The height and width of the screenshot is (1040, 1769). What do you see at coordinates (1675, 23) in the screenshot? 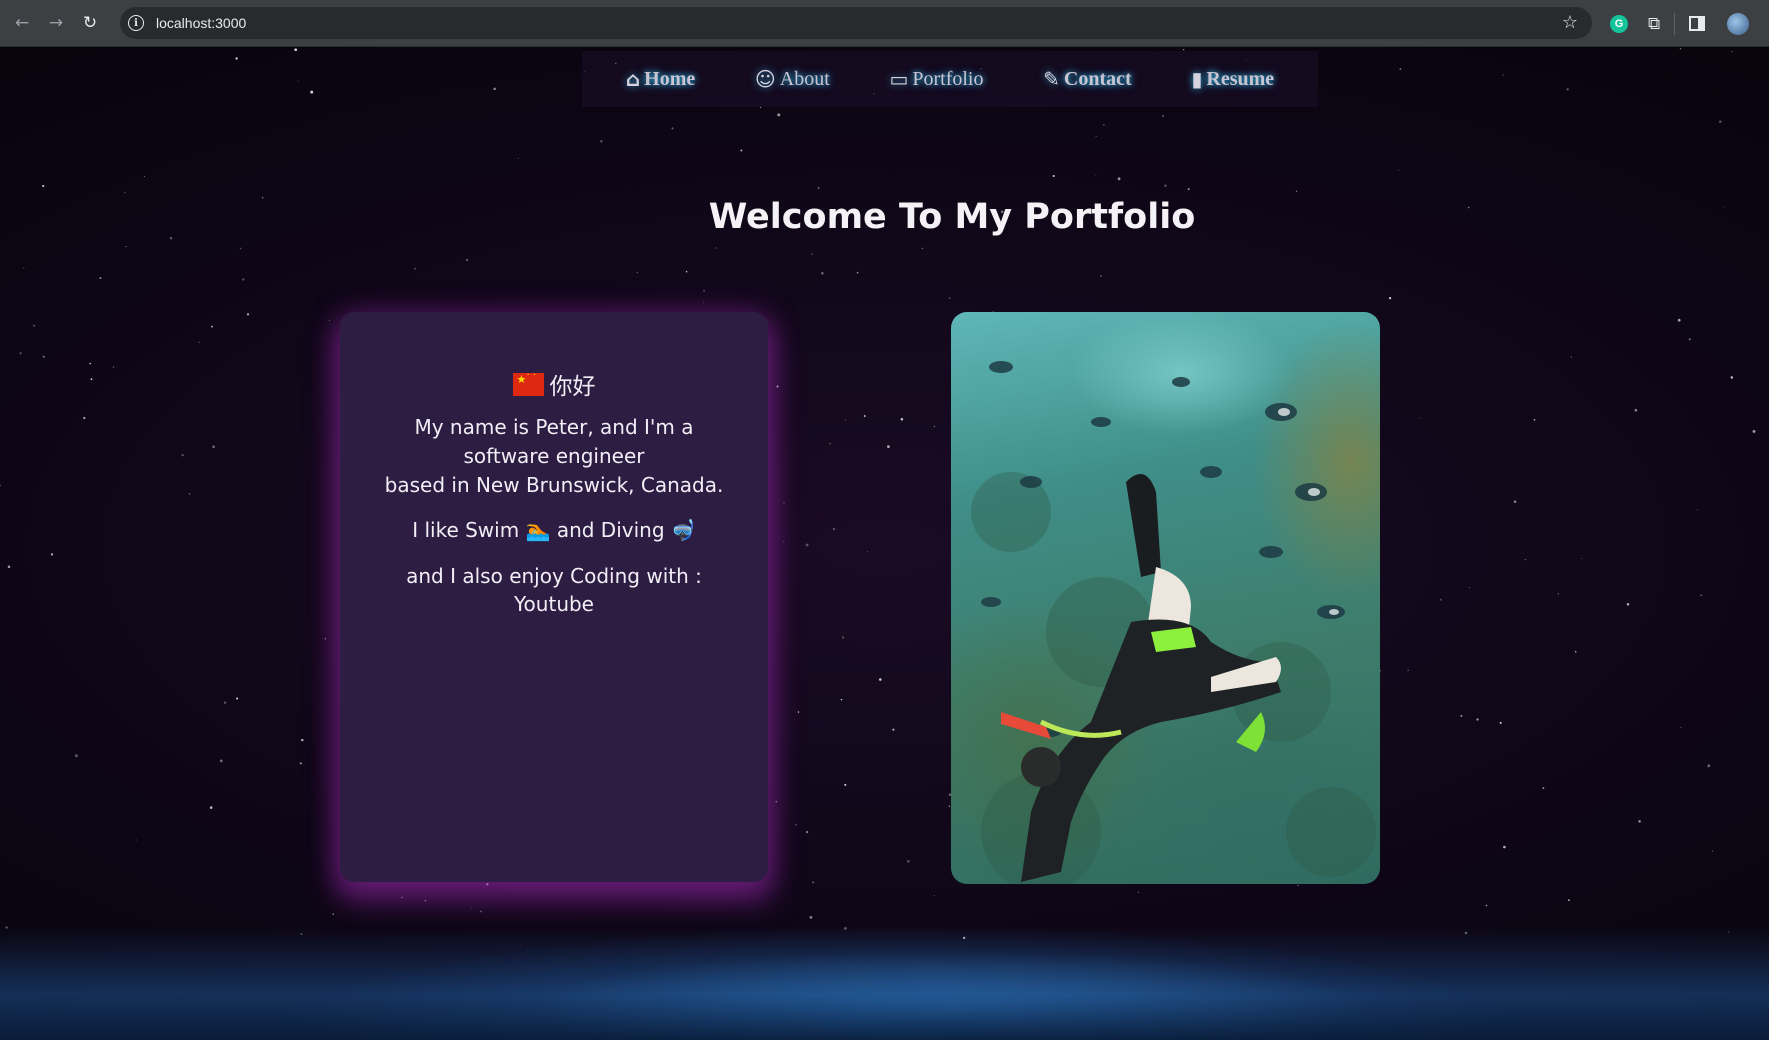
I see `extensions-area: G ⧉` at bounding box center [1675, 23].